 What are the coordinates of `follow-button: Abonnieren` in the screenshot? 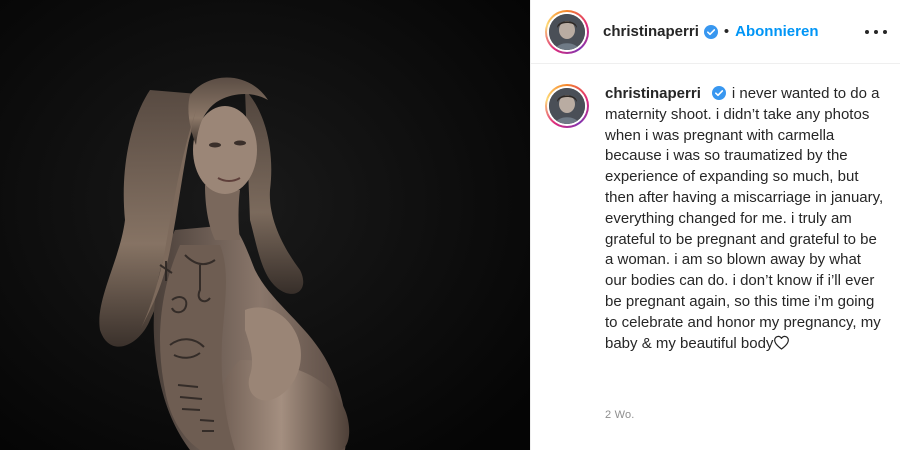 It's located at (776, 31).